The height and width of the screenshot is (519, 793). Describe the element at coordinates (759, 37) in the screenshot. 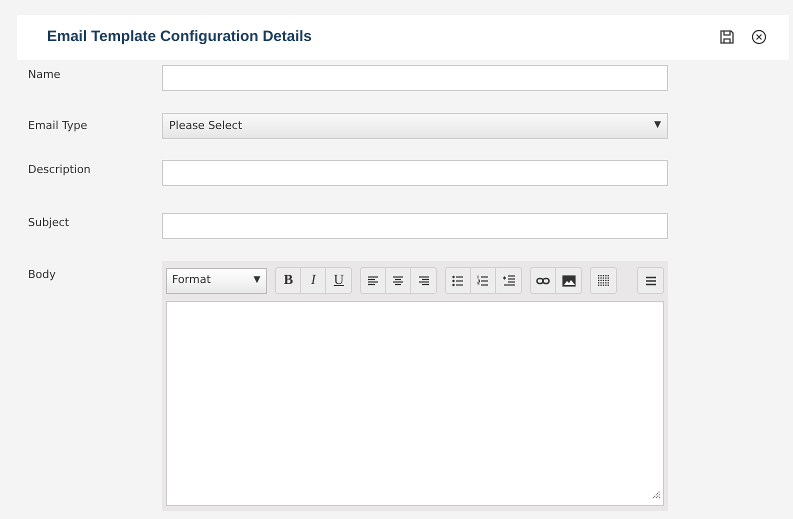

I see `close-button` at that location.